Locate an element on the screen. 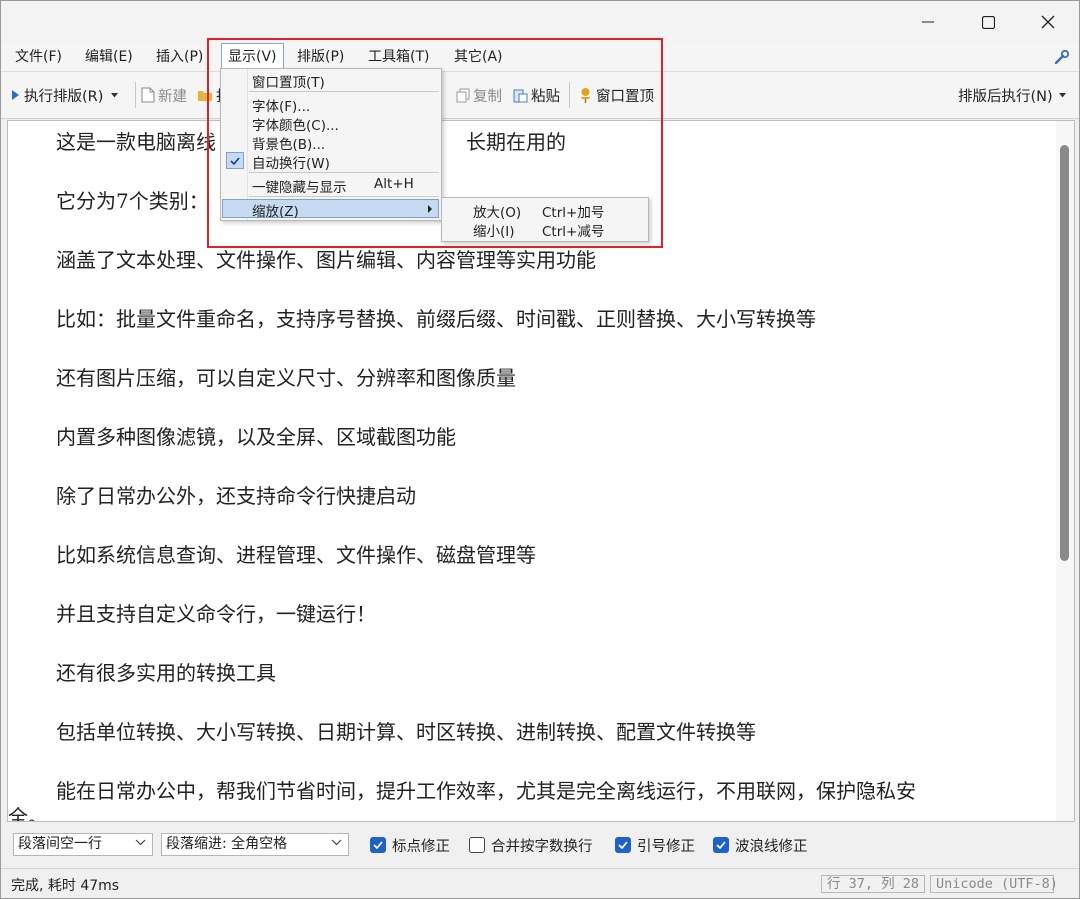 Image resolution: width=1080 pixels, height=899 pixels. menu-item-toggle-hide-shortcut: Alt+H is located at coordinates (394, 184).